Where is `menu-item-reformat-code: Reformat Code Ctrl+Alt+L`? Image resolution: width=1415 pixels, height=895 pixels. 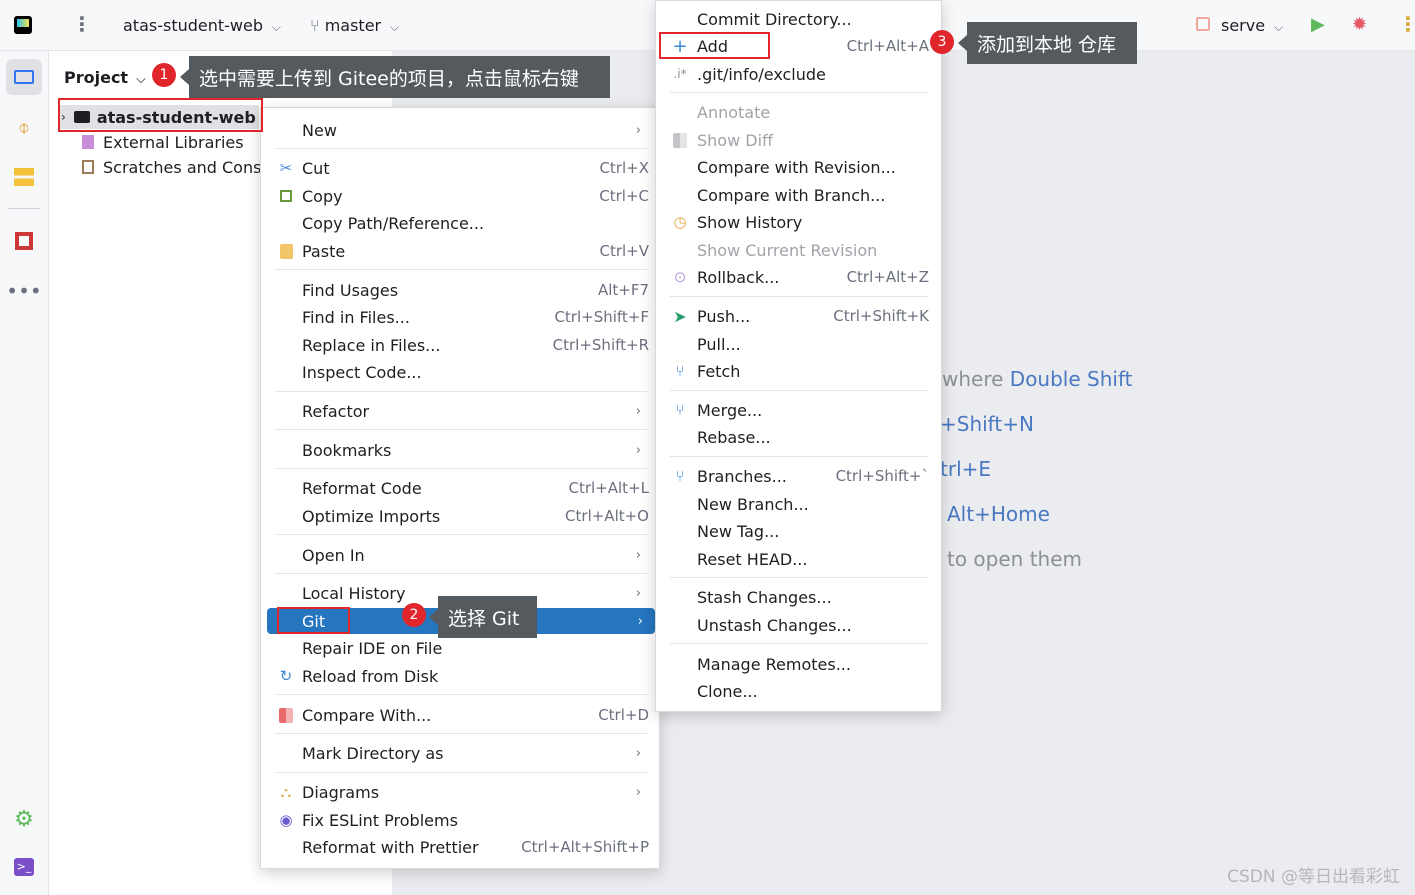
menu-item-reformat-code: Reformat Code Ctrl+Alt+L is located at coordinates (460, 488).